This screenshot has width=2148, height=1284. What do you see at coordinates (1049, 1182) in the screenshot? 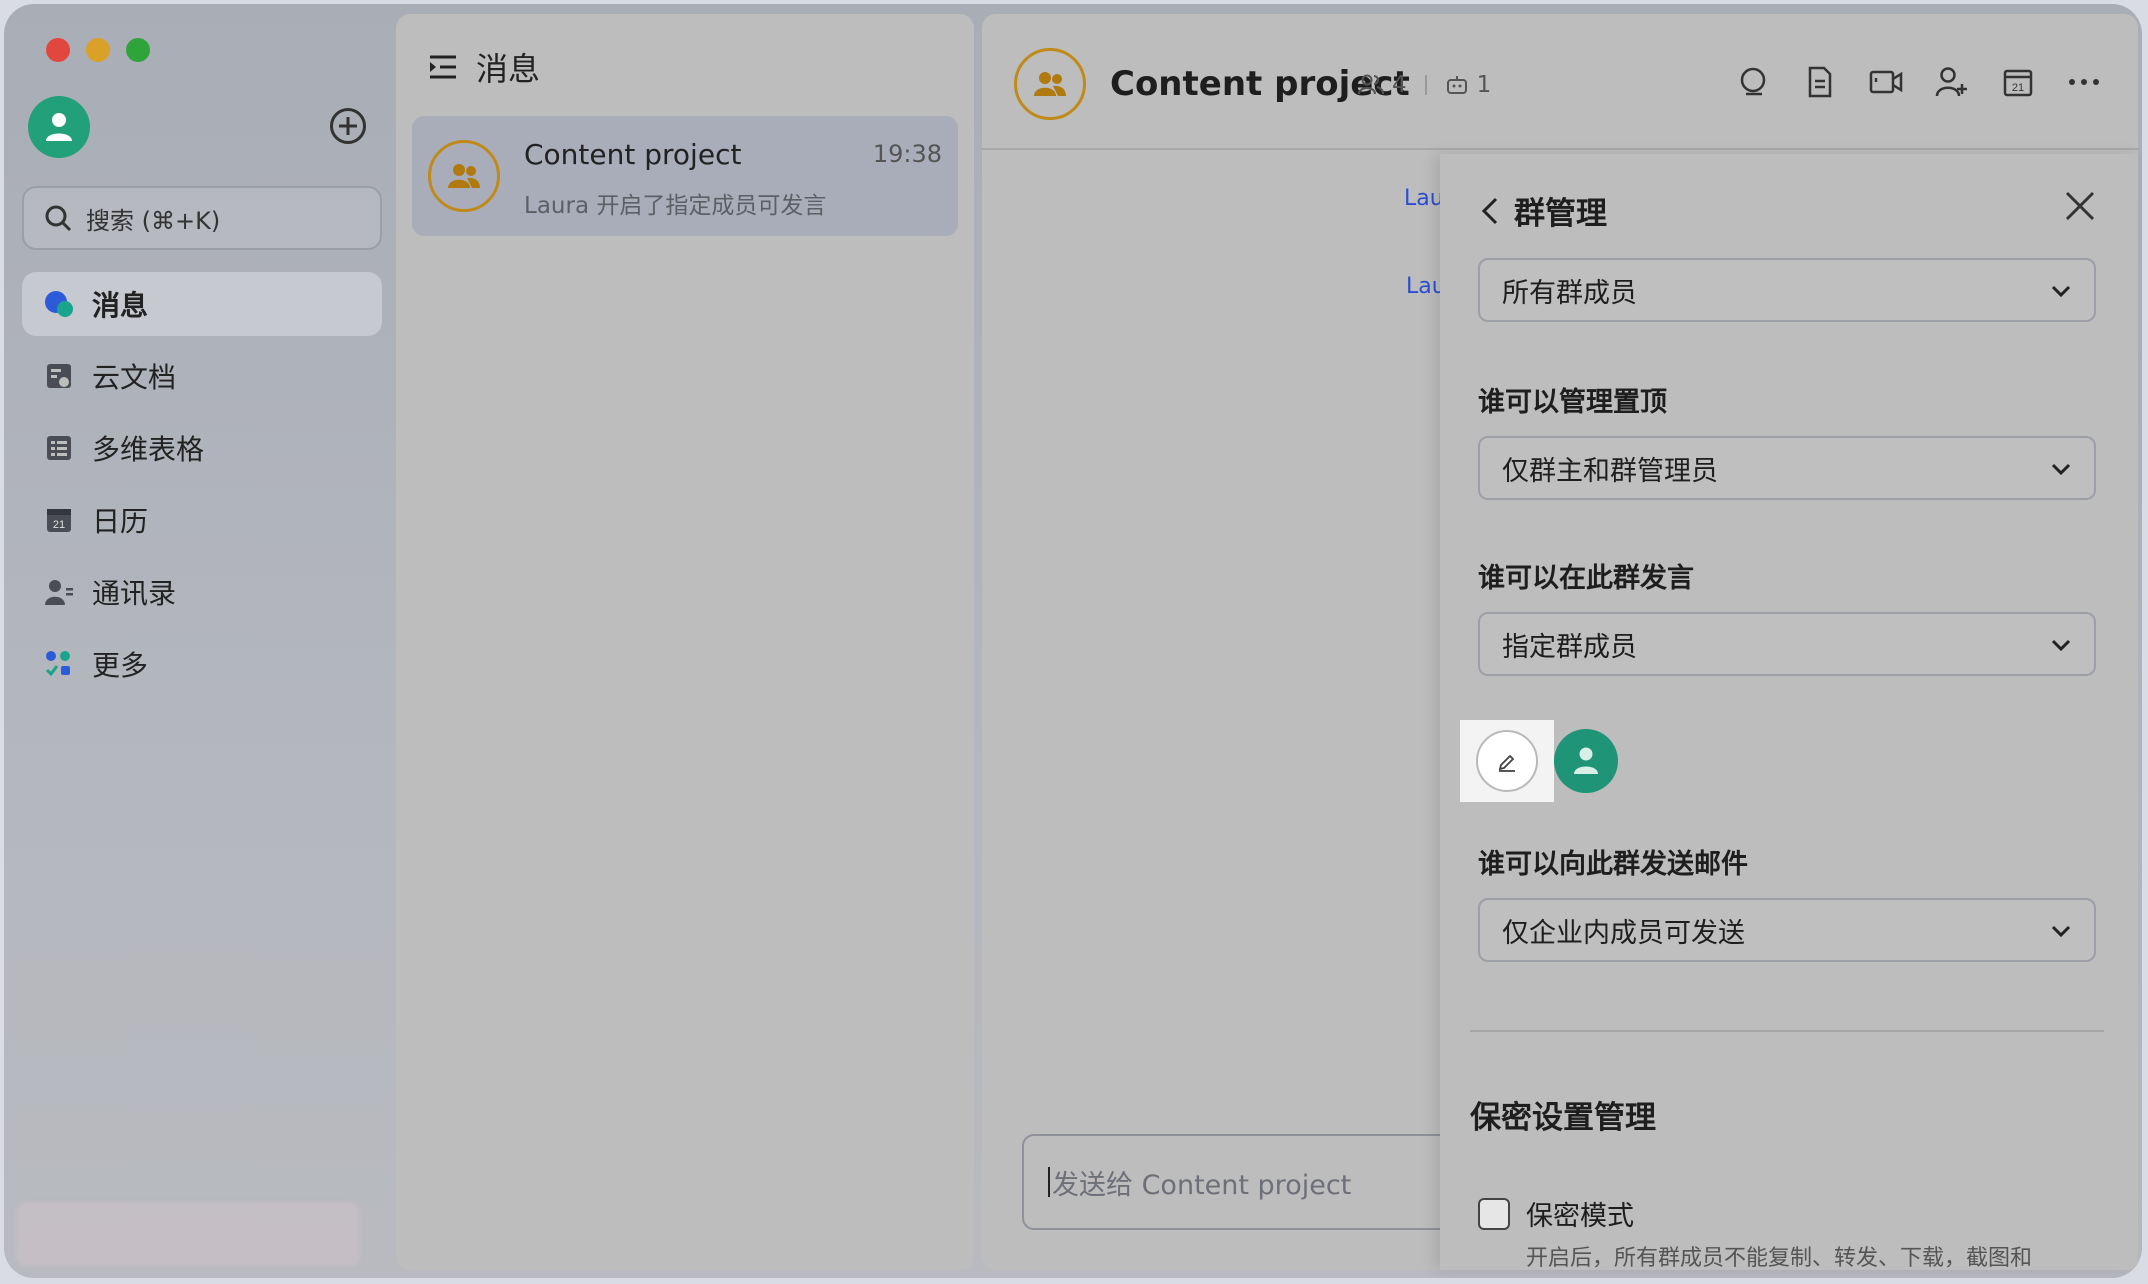
I see `text-cursor` at bounding box center [1049, 1182].